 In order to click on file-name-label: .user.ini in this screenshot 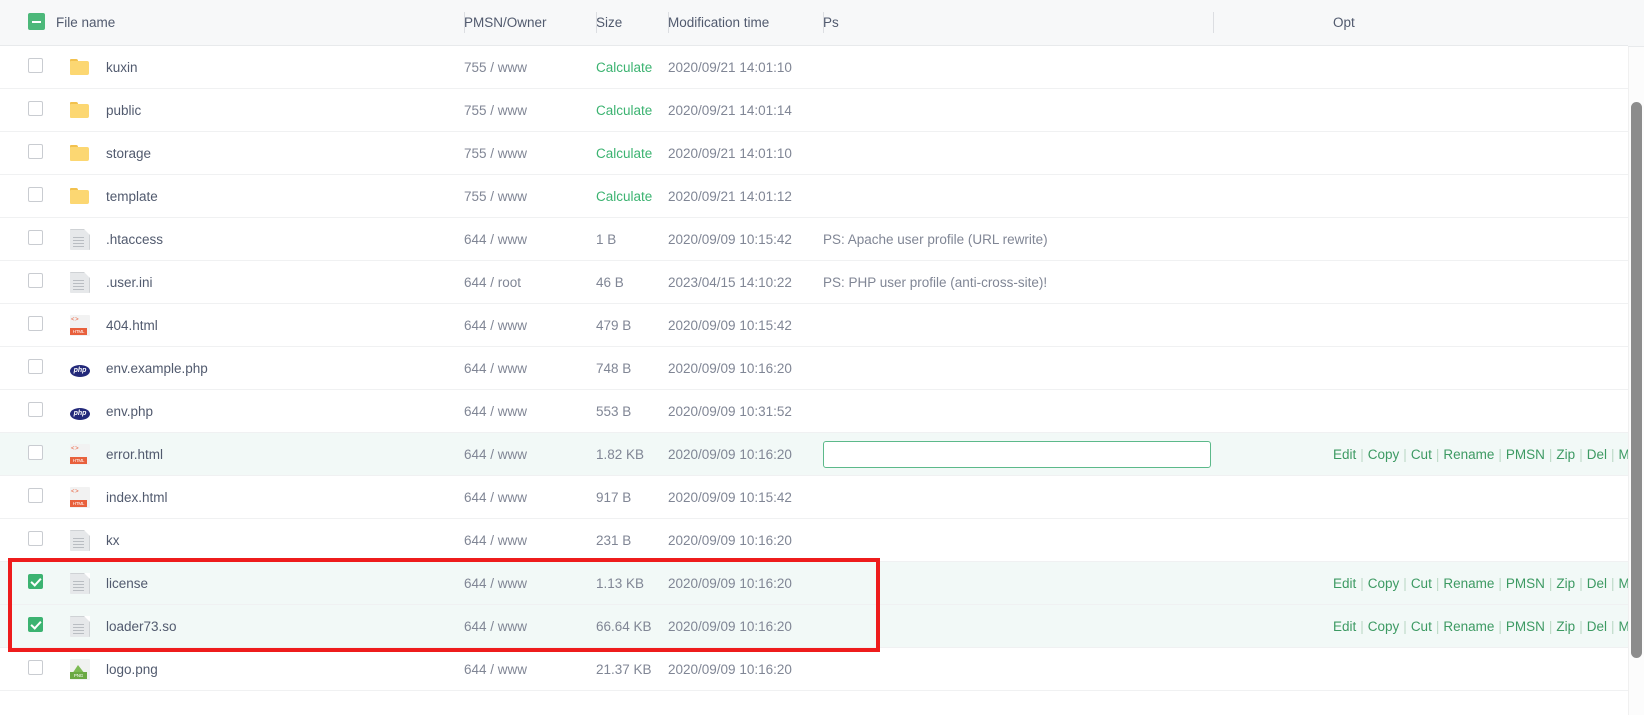, I will do `click(129, 282)`.